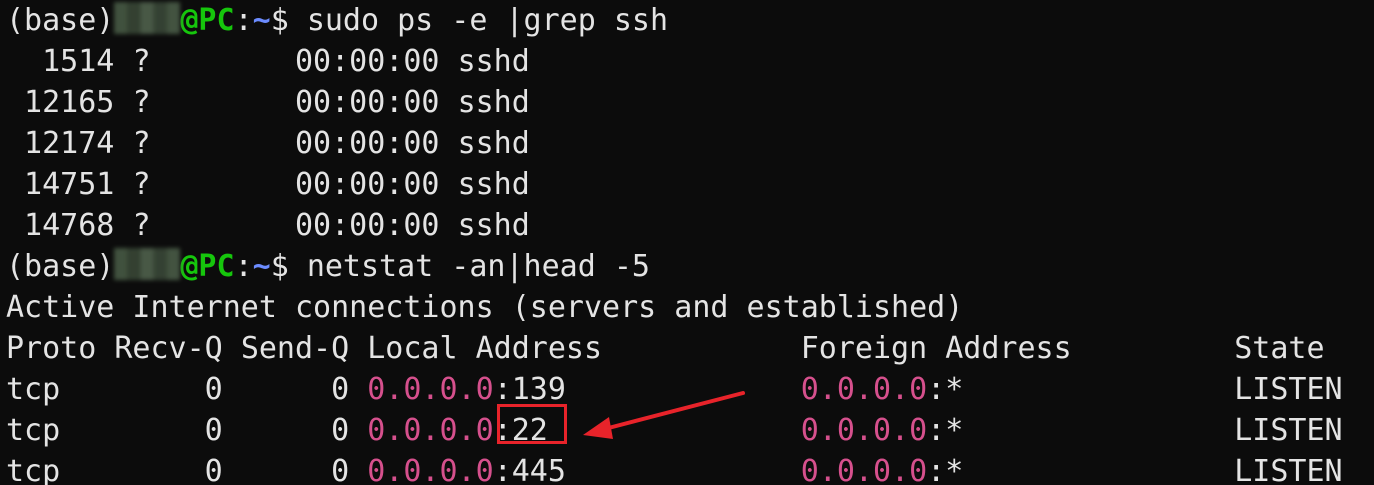 Image resolution: width=1374 pixels, height=485 pixels. Describe the element at coordinates (690, 102) in the screenshot. I see `ps-row: 12165 ? 00:00:00 sshd` at that location.